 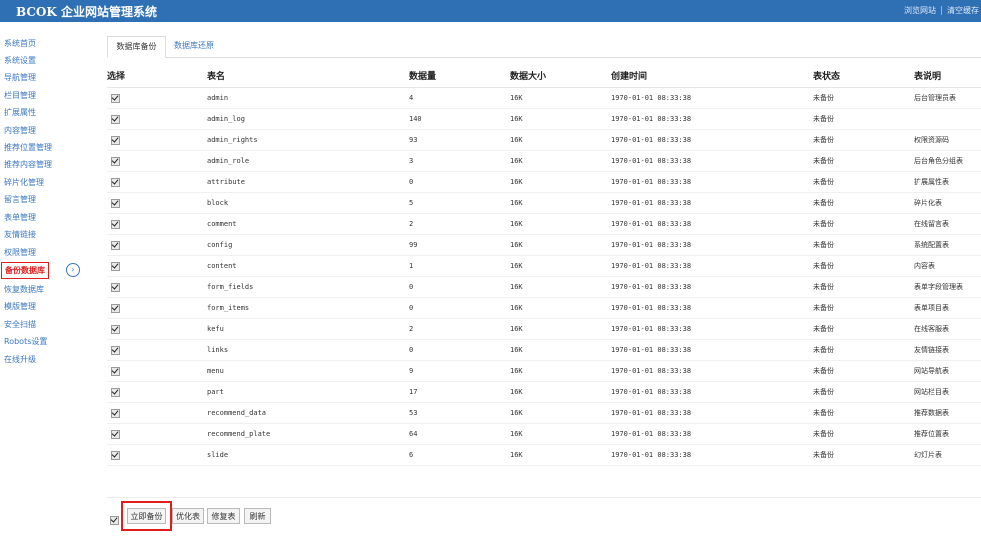 I want to click on sidebar-item-templates: 模版管理, so click(x=20, y=306).